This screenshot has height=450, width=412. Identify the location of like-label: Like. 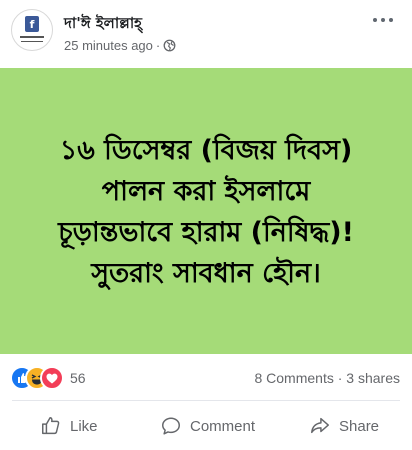
(84, 426).